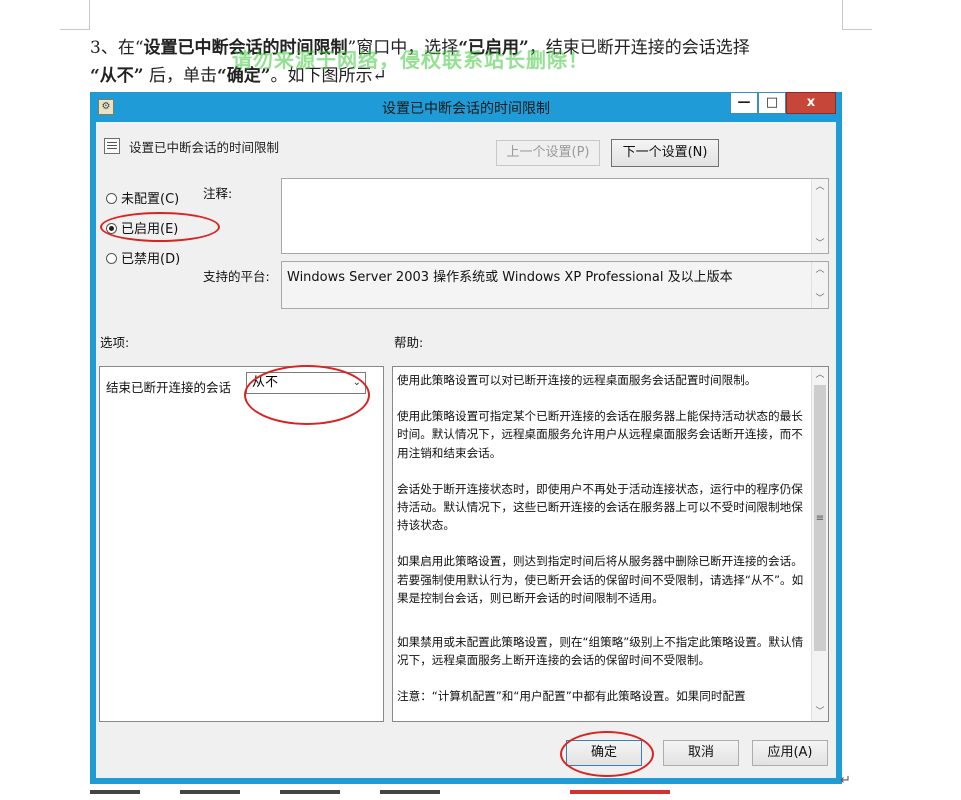 Image resolution: width=961 pixels, height=800 pixels. I want to click on end-disconnected-session-label: 结束已断开连接的会话, so click(169, 387).